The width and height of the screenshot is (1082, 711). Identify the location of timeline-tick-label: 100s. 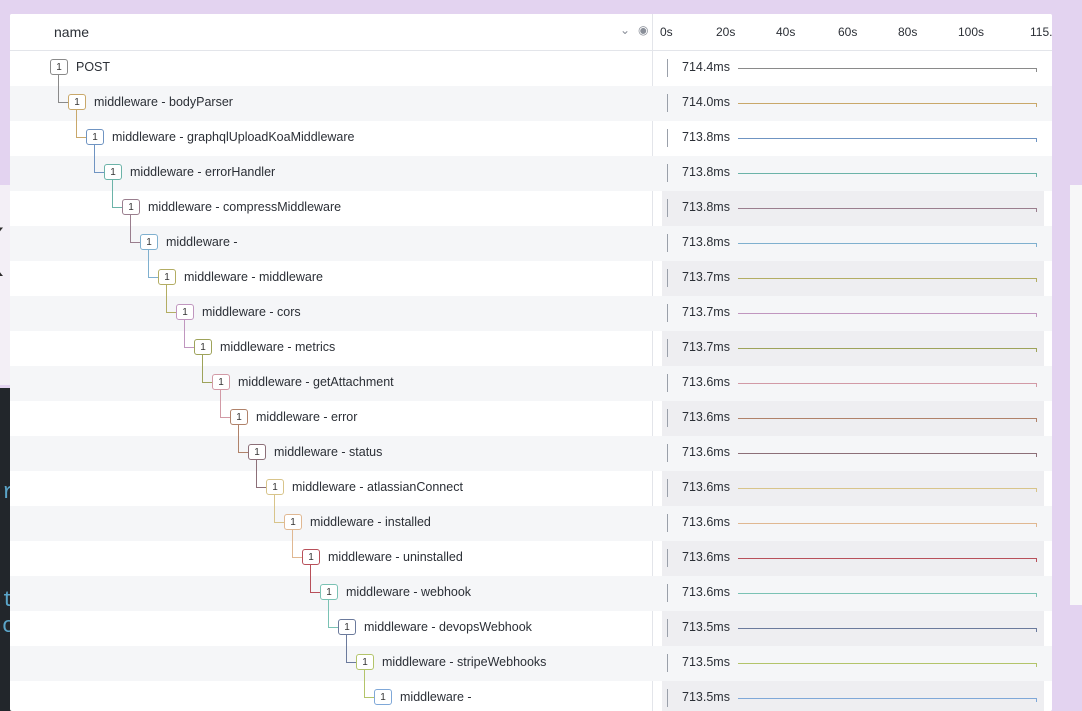
(971, 32).